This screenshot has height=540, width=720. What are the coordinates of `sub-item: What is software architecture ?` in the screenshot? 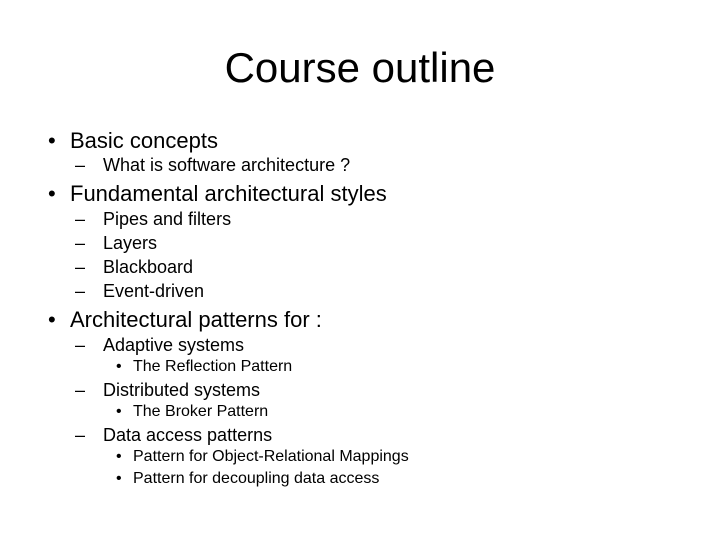 It's located at (227, 165).